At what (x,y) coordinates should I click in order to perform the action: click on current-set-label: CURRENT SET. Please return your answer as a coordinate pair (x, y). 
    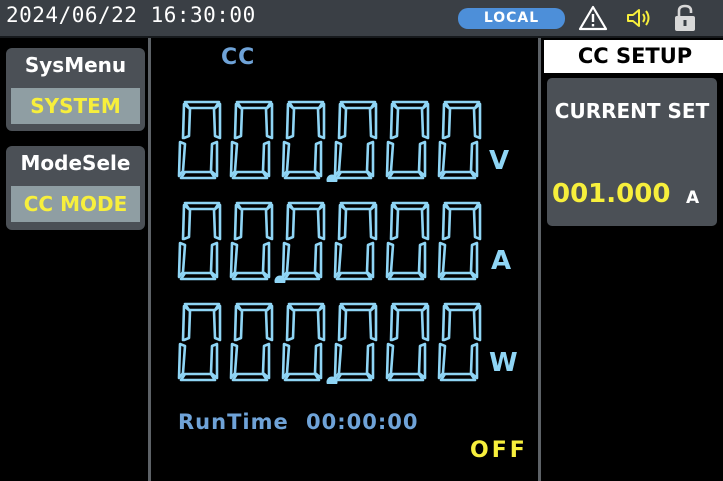
    Looking at the image, I should click on (632, 111).